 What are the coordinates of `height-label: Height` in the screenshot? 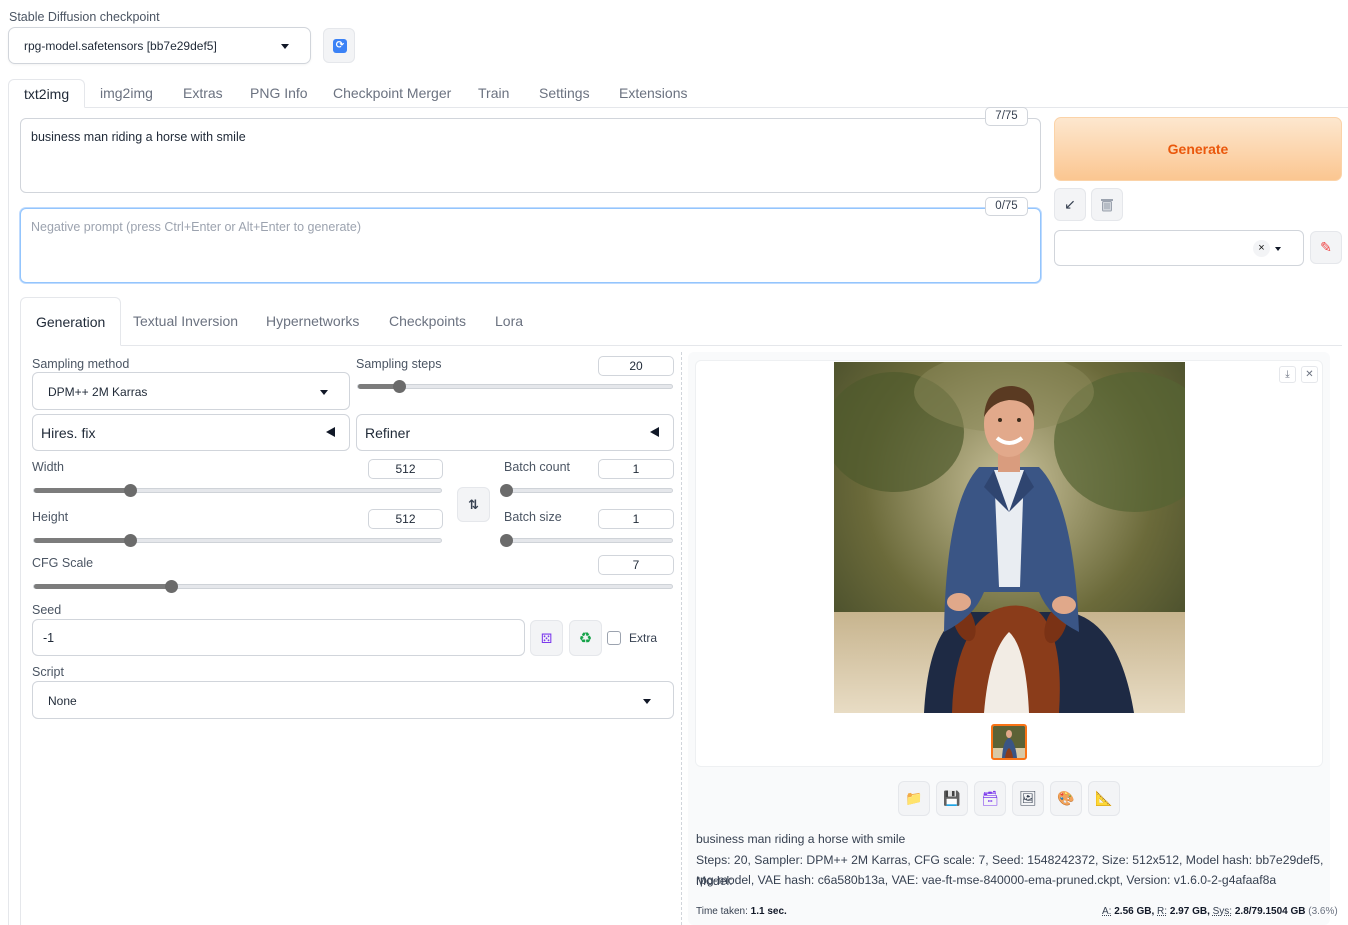 It's located at (50, 517).